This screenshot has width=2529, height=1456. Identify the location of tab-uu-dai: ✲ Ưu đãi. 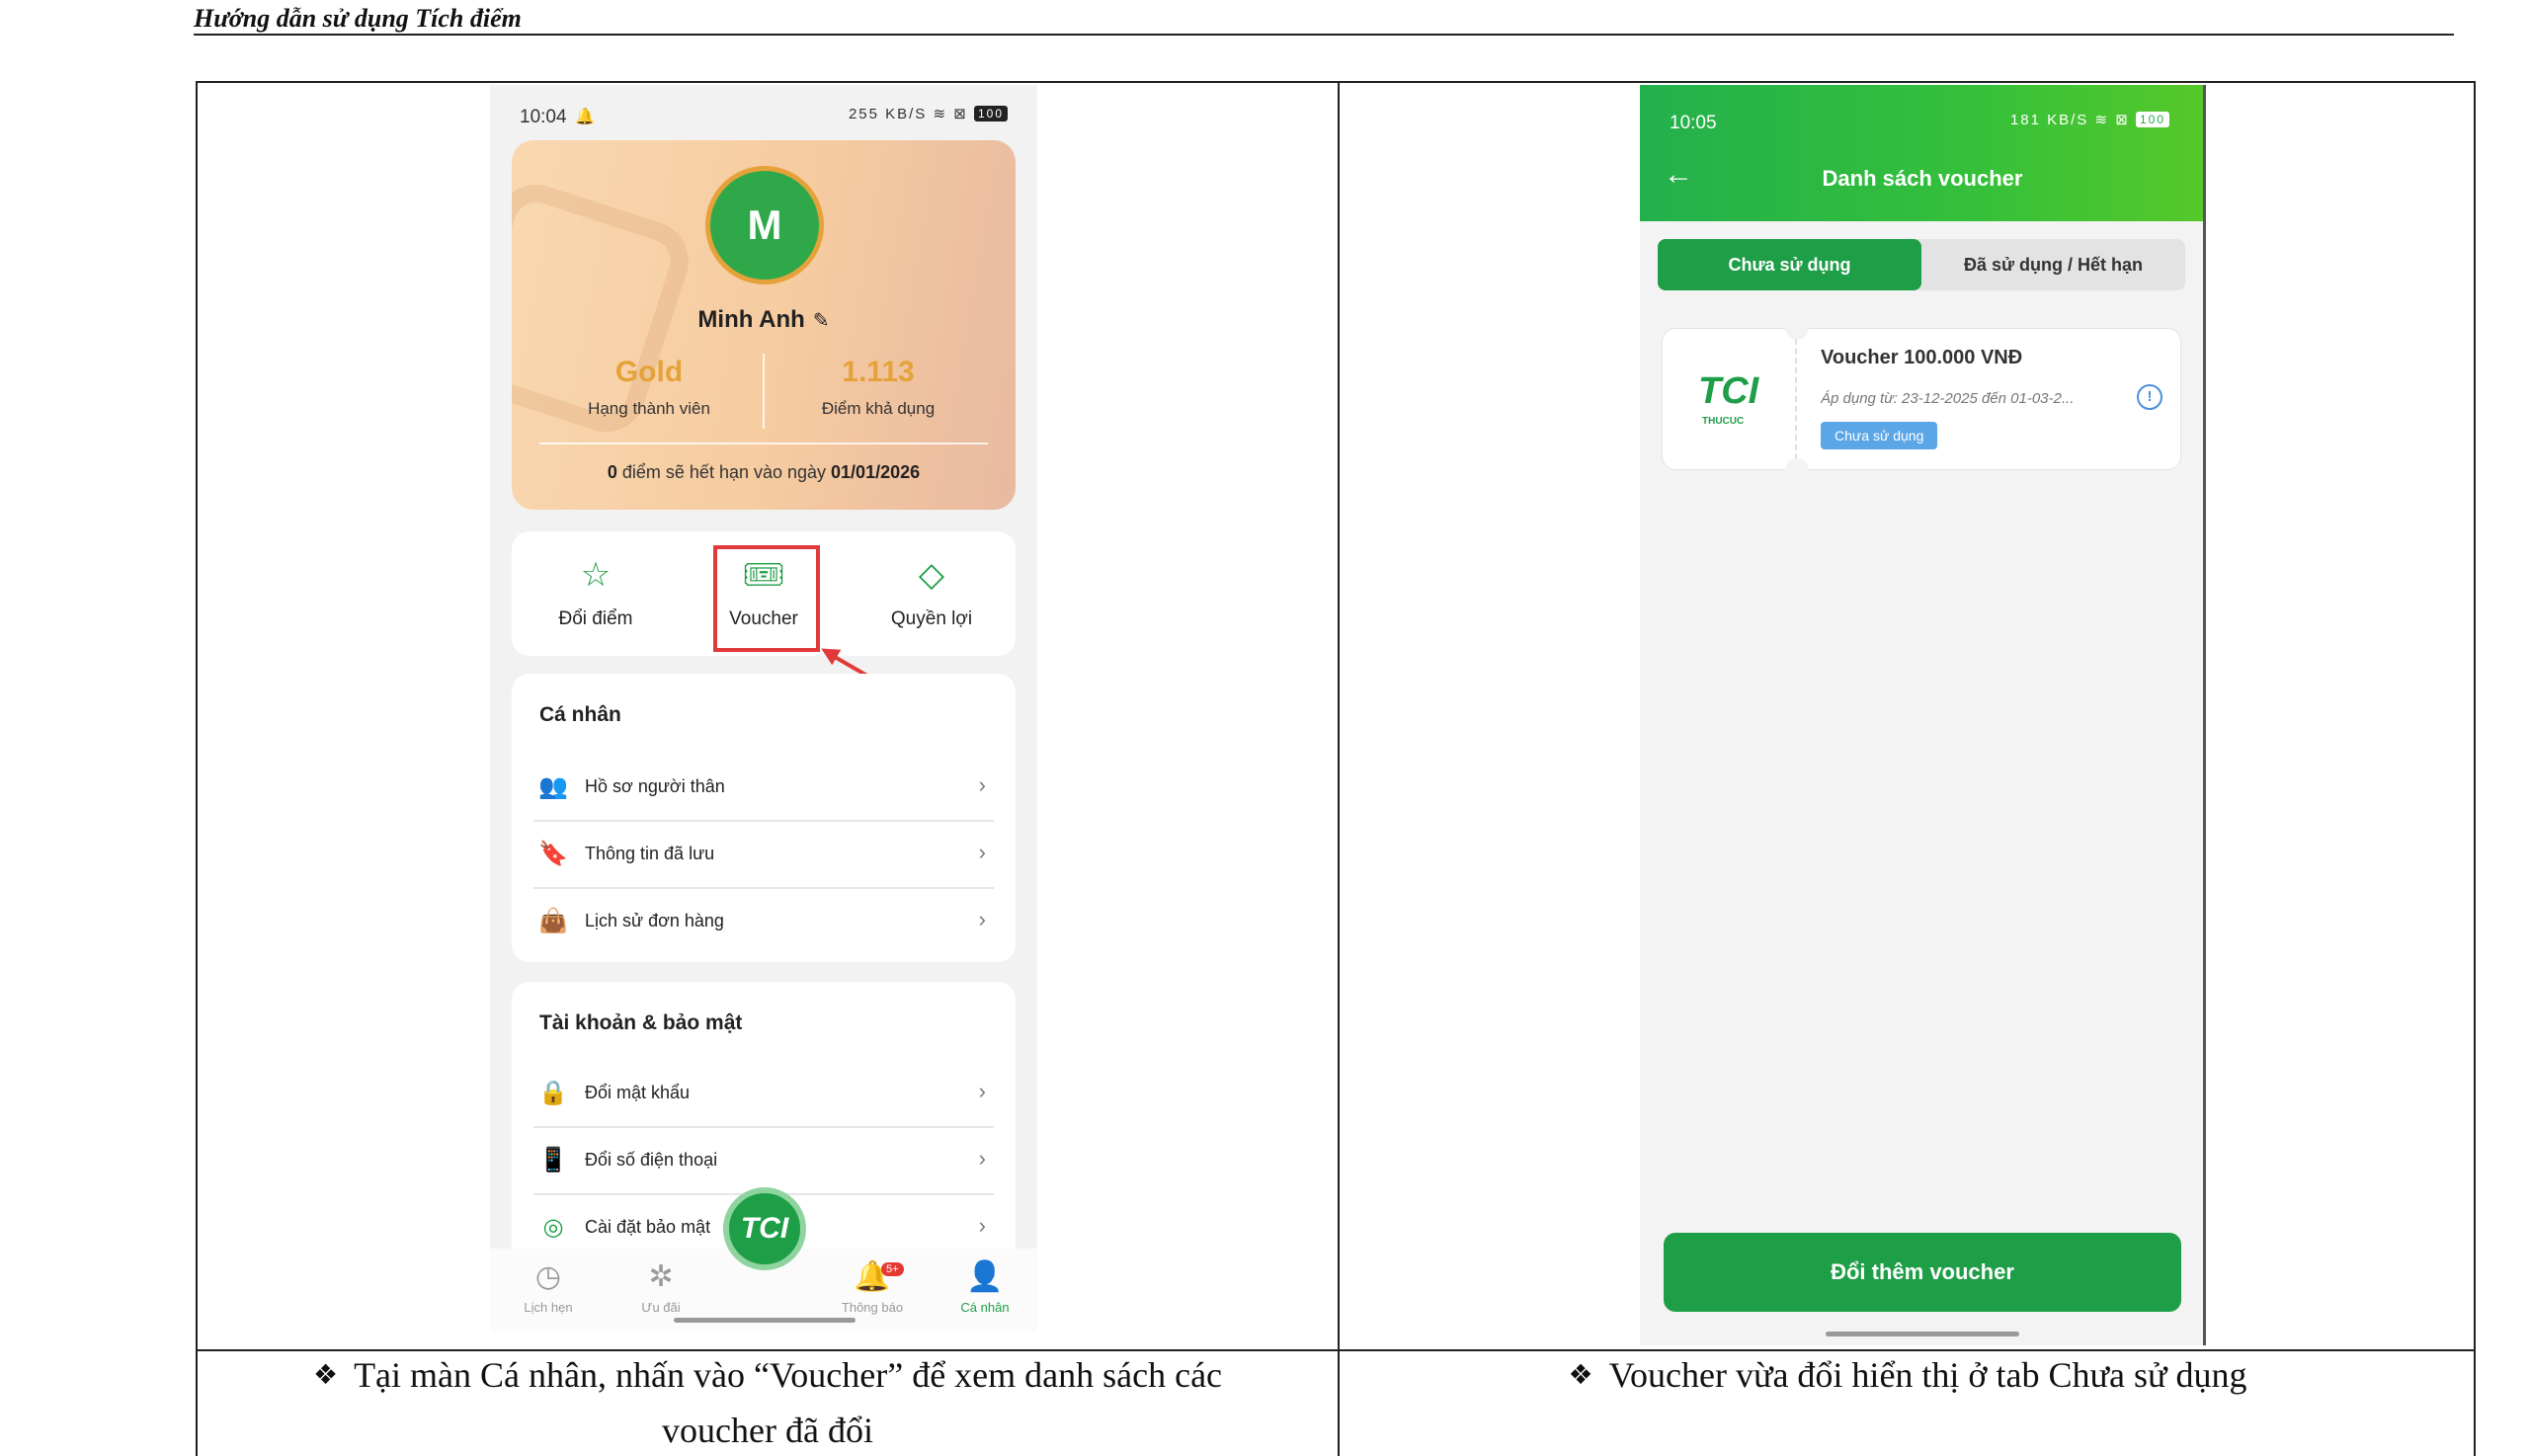
(661, 1286).